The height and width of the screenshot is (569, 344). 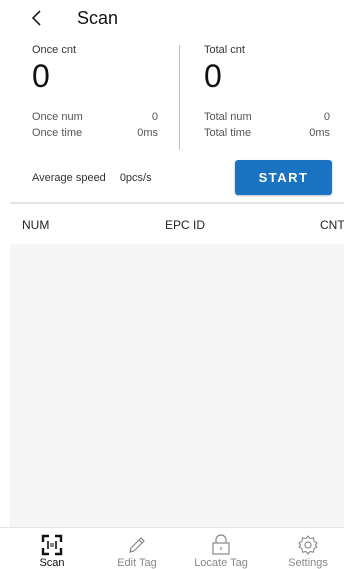 What do you see at coordinates (221, 563) in the screenshot?
I see `tab-locate-tag-label: Locate Tag` at bounding box center [221, 563].